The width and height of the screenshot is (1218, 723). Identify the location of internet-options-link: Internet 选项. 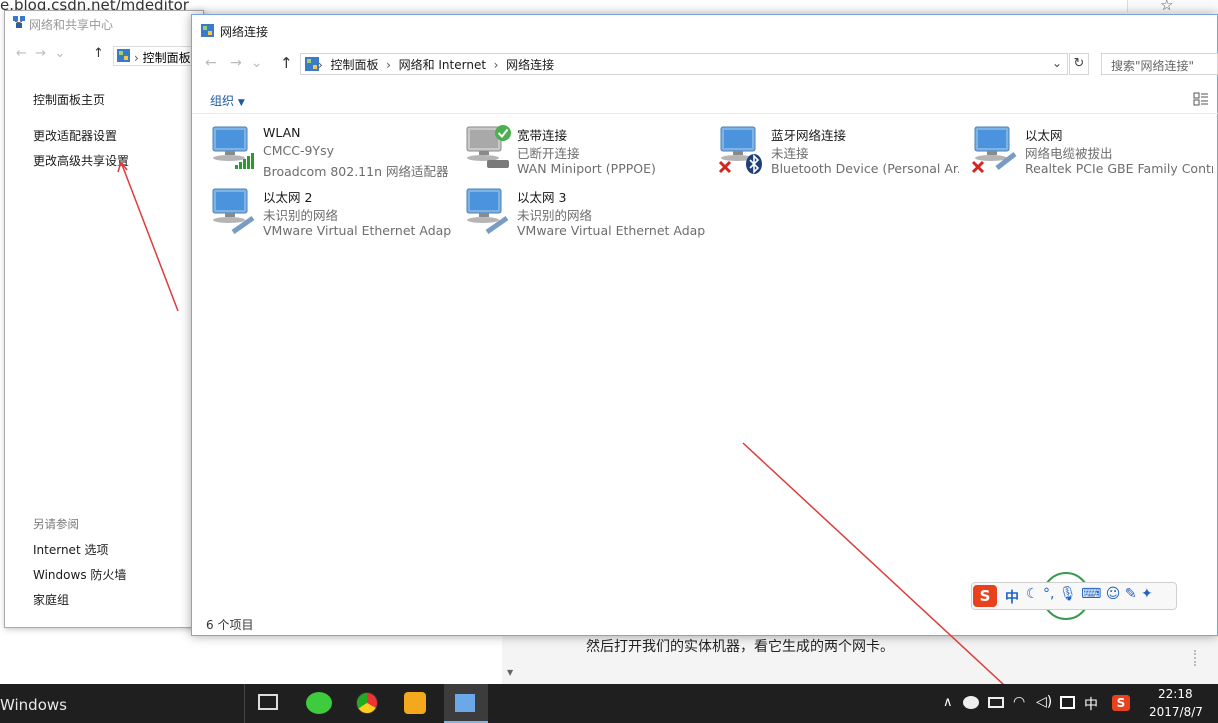
(70, 549).